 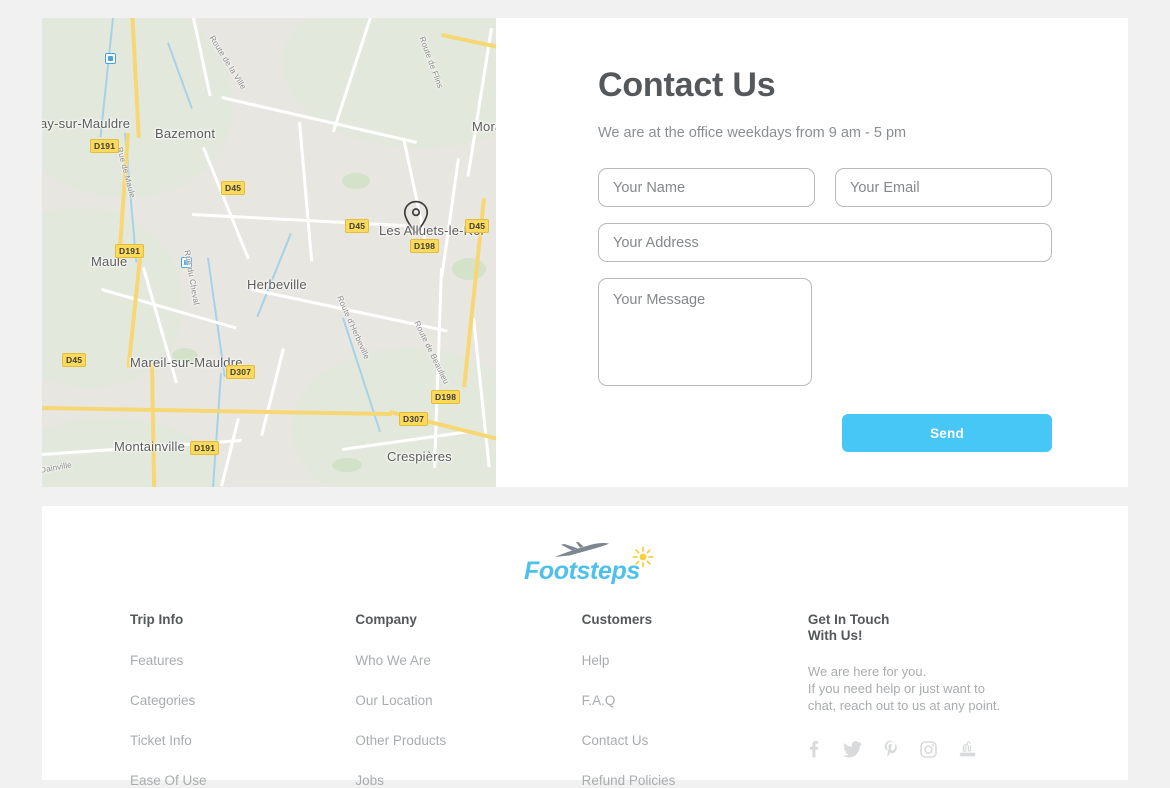 I want to click on footer-link-ease-of-use: Ease Of Use, so click(x=242, y=780).